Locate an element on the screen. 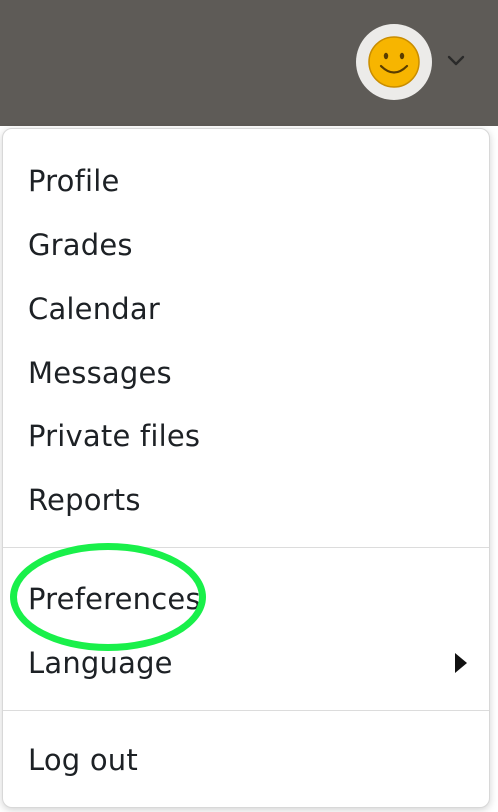 Image resolution: width=498 pixels, height=812 pixels. menu-item-private-files: Private files is located at coordinates (246, 437).